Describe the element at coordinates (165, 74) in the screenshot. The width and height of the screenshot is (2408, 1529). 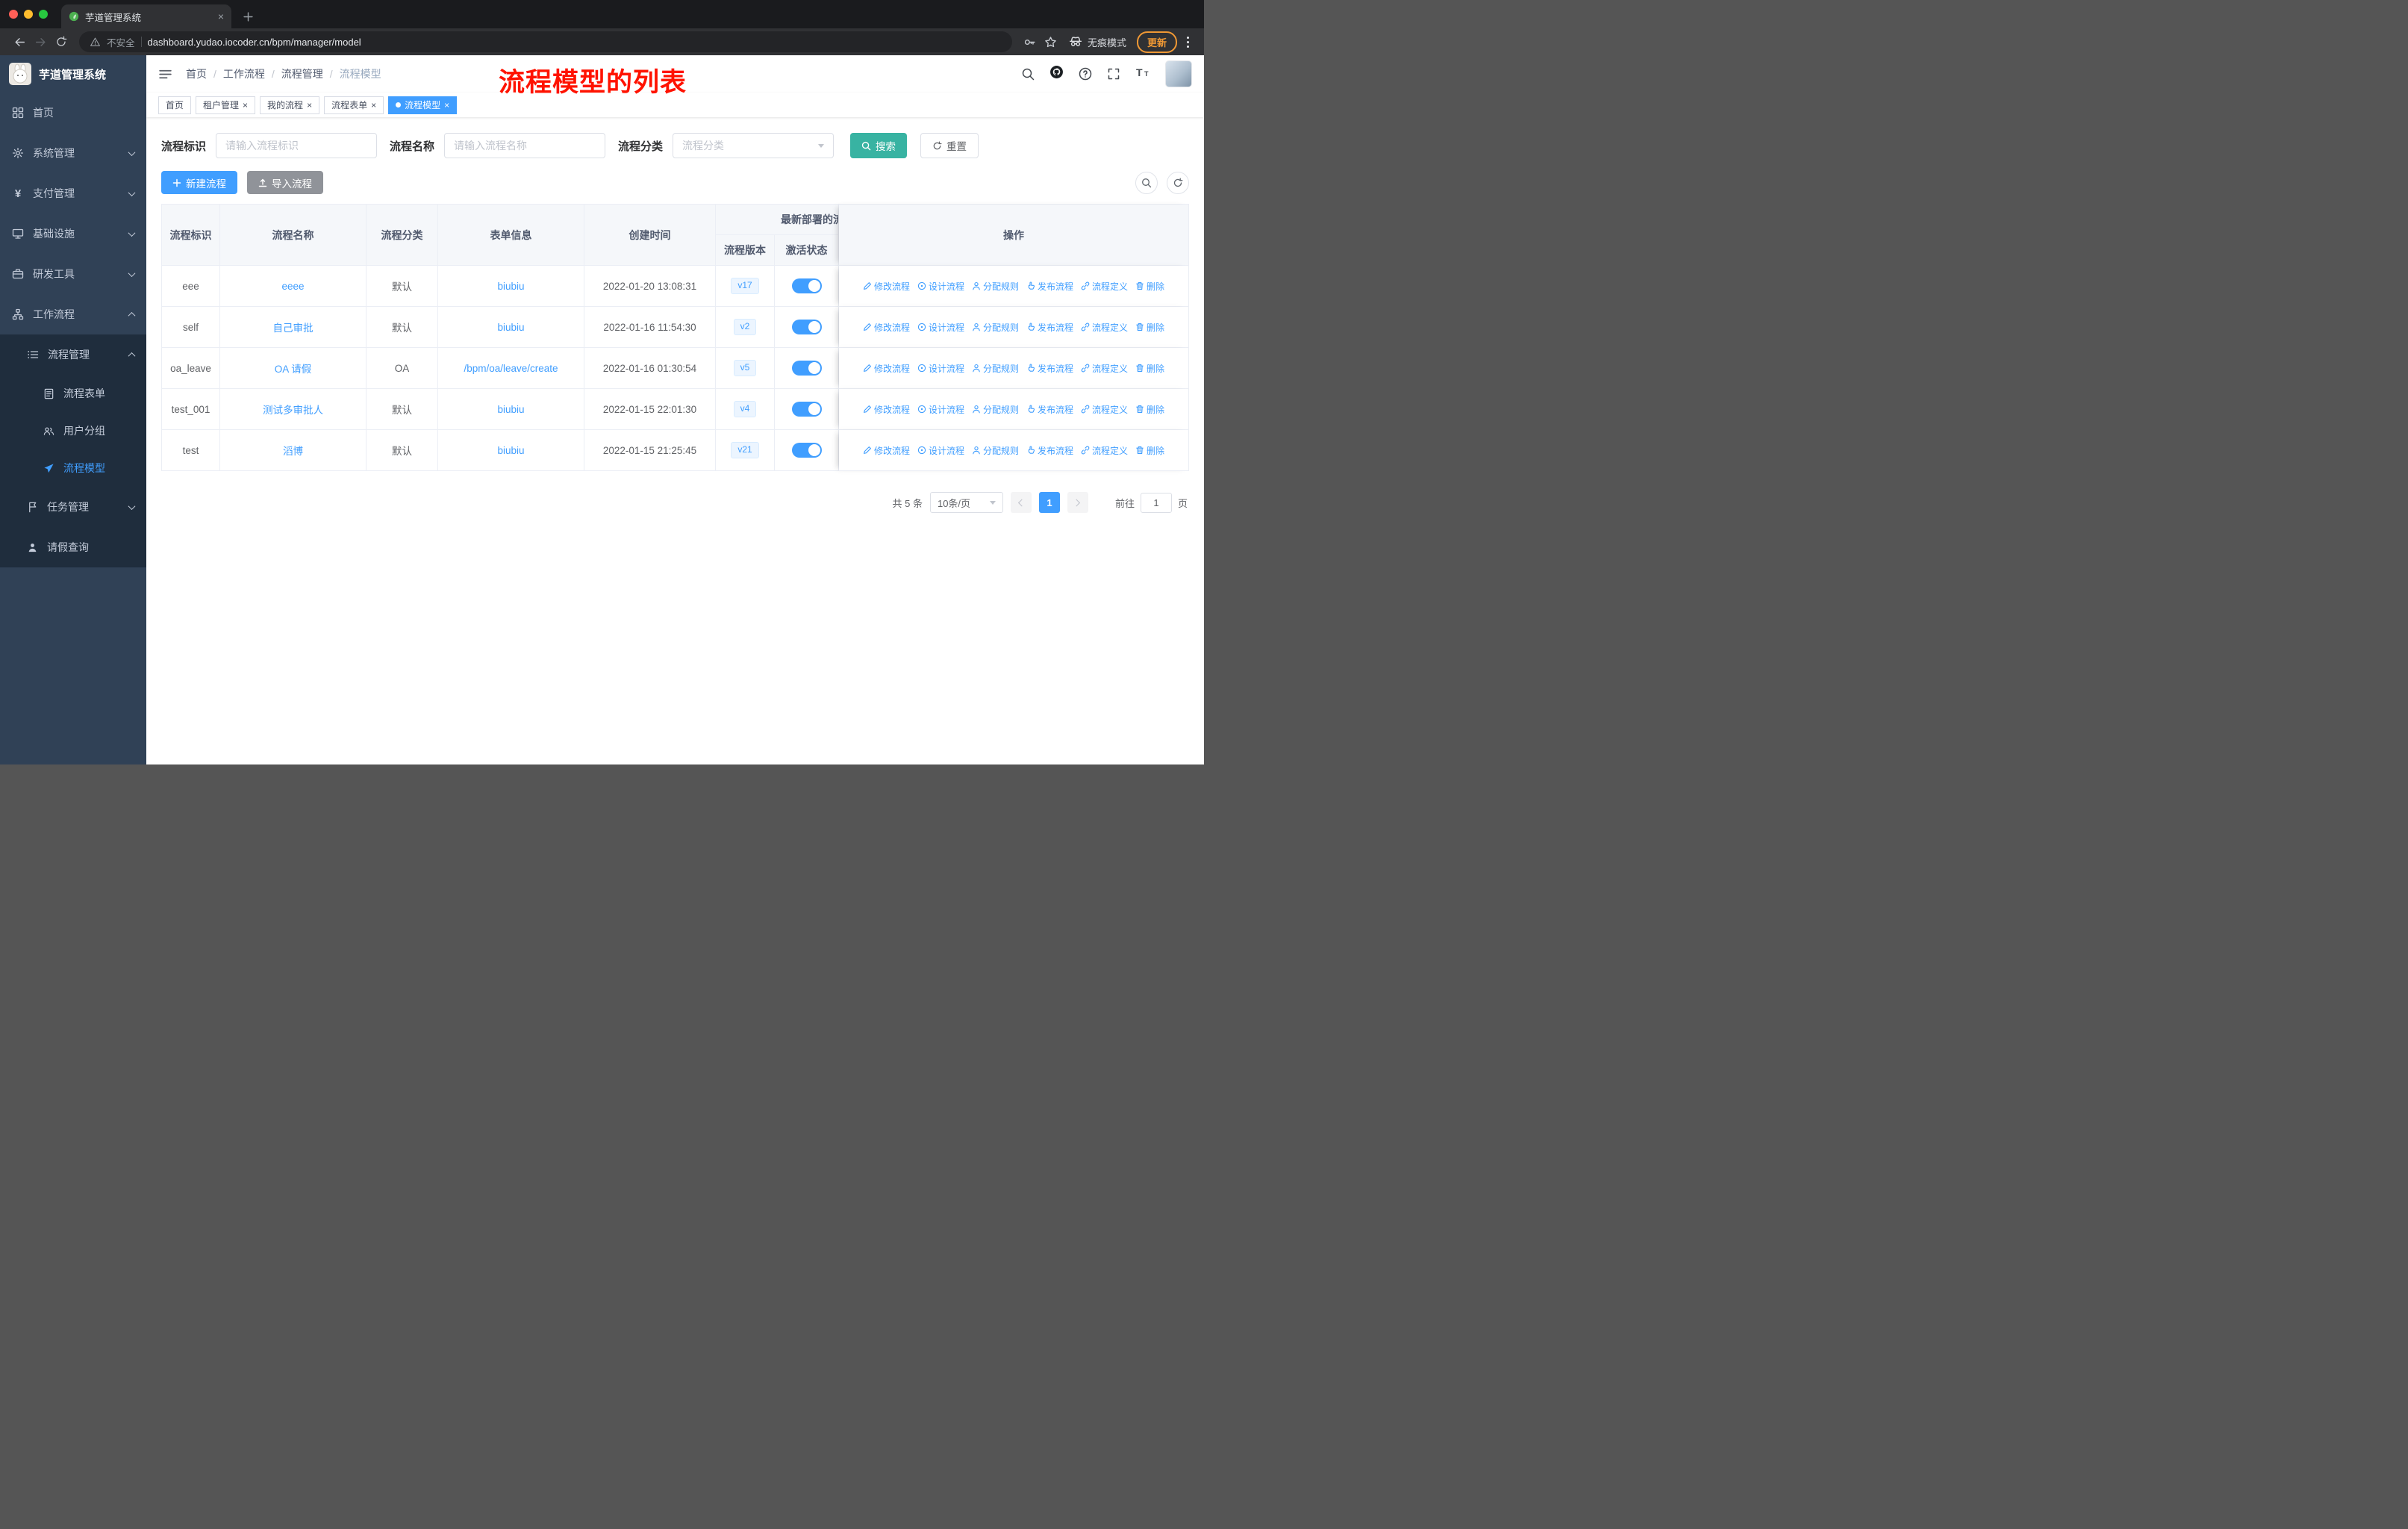
I see `collapse-sidebar-icon` at that location.